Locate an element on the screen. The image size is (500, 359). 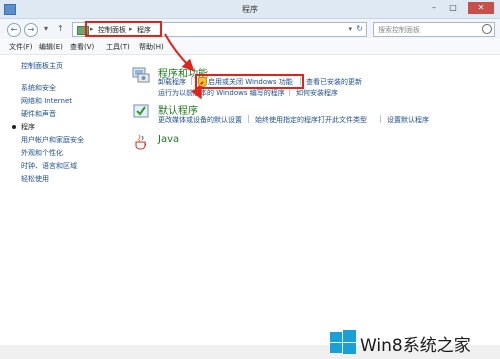
annotation-arrows is located at coordinates (184, 66).